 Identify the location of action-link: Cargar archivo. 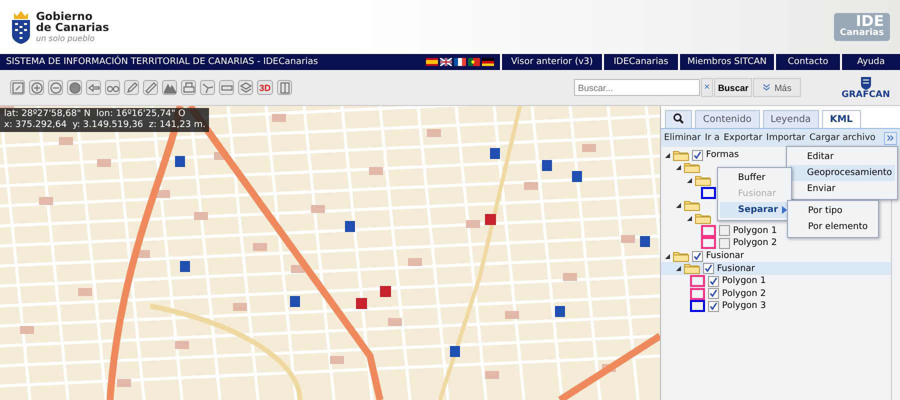
(842, 138).